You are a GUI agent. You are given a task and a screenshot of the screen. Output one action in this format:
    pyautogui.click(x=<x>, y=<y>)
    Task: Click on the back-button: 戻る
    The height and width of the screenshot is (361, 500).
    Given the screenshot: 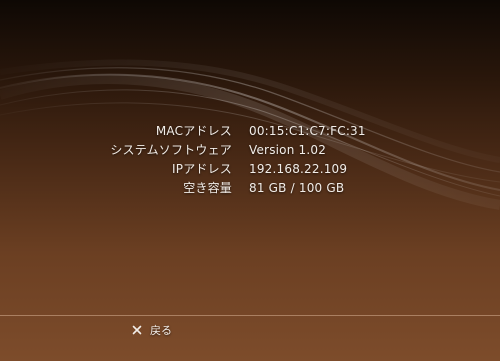 What is the action you would take?
    pyautogui.click(x=152, y=330)
    